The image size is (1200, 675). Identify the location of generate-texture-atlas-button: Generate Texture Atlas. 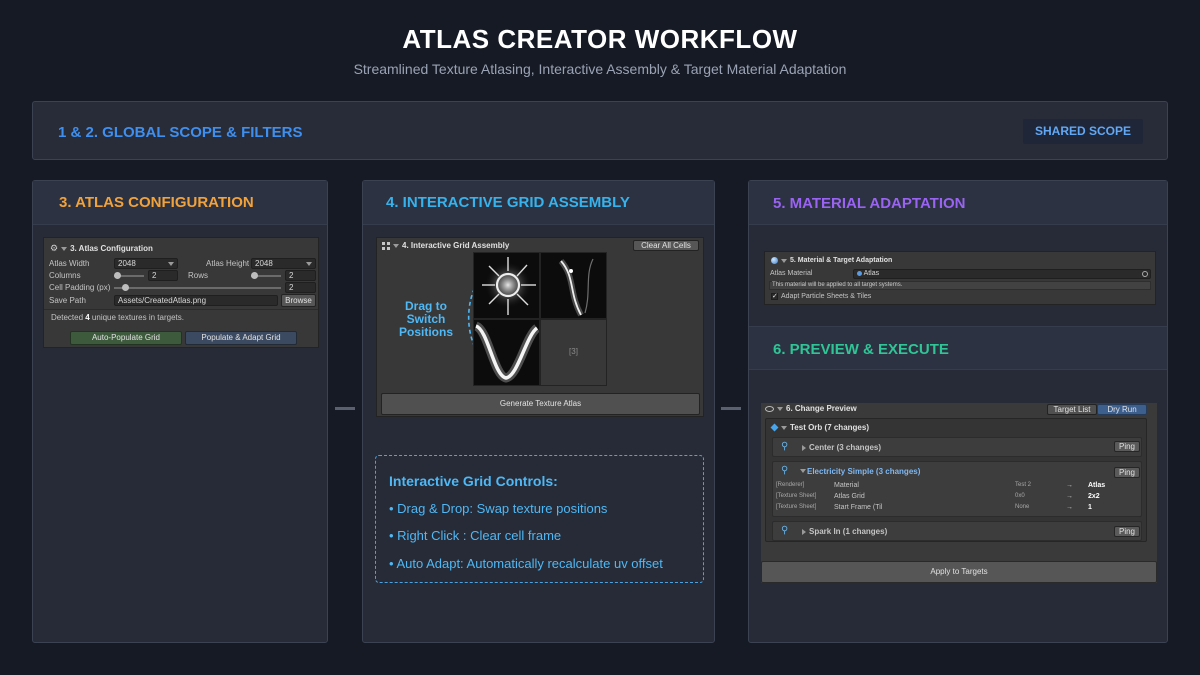
(540, 404).